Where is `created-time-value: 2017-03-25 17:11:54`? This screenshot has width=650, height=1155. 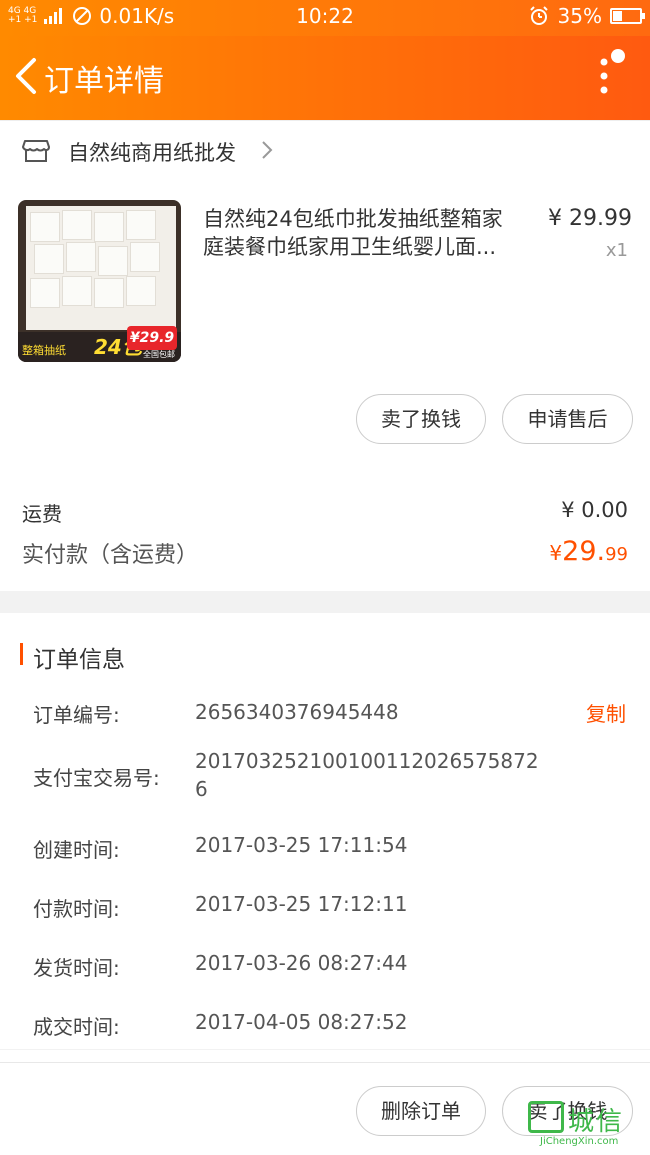 created-time-value: 2017-03-25 17:11:54 is located at coordinates (301, 845).